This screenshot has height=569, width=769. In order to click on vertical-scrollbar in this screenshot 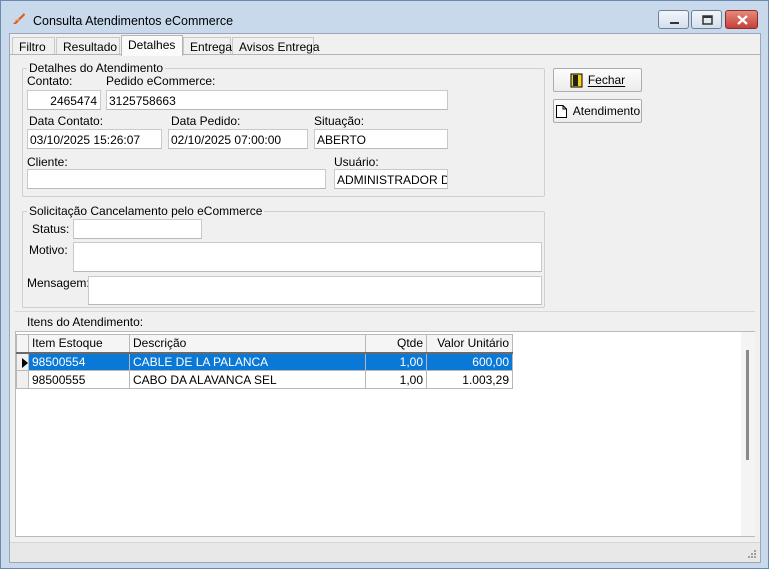, I will do `click(748, 434)`.